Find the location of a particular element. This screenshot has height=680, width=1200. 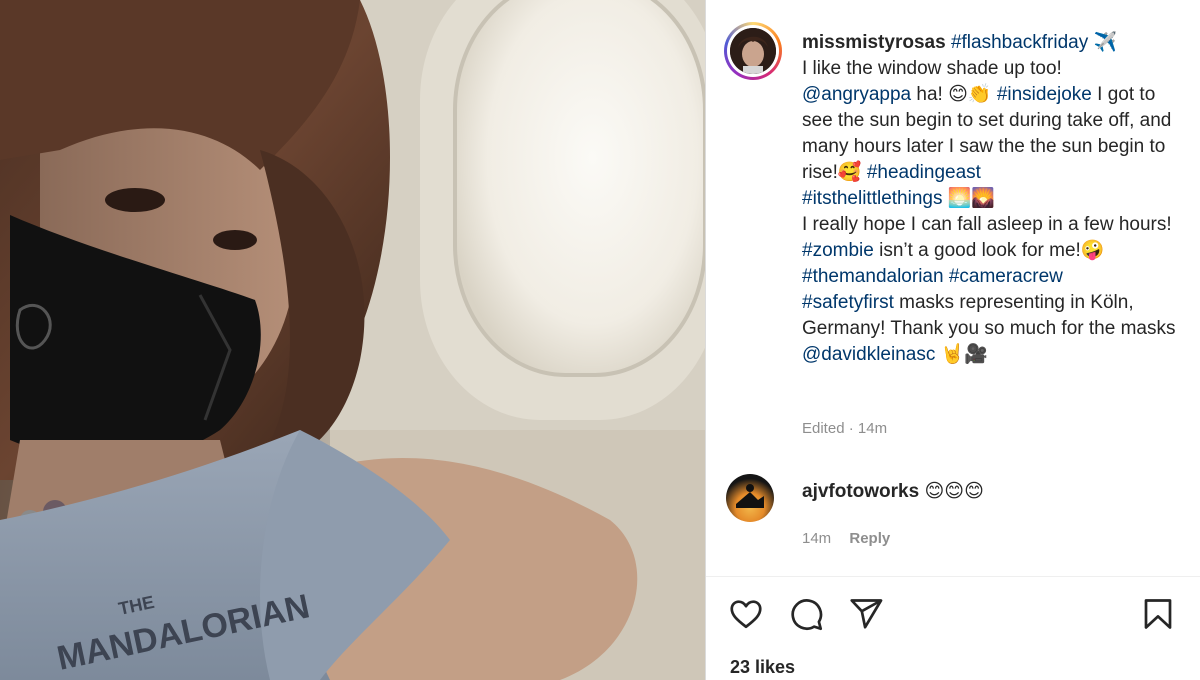

caption-segment: isn’t a good look for me!🤪 is located at coordinates (992, 250).